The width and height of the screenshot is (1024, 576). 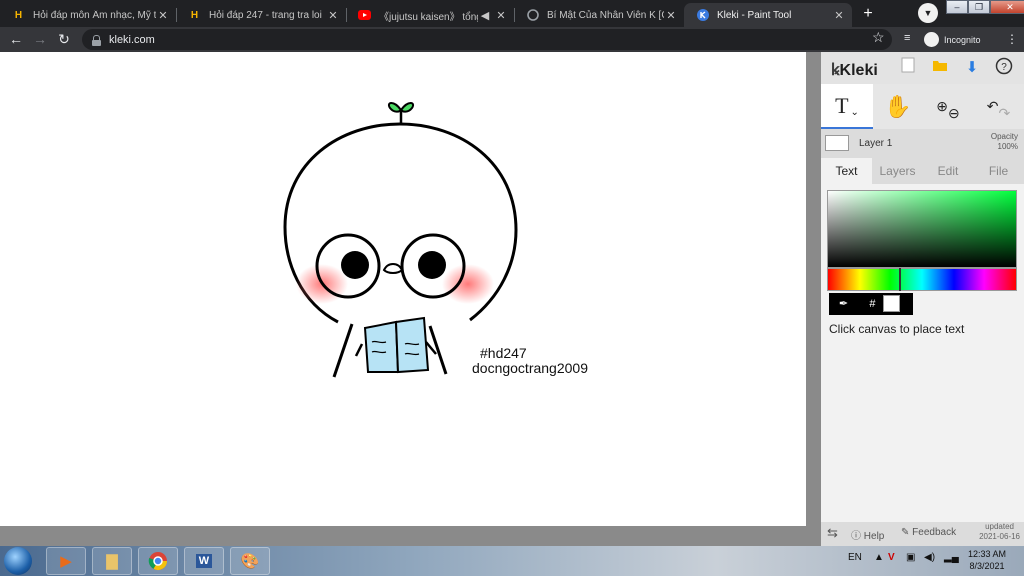 I want to click on word-icon: W, so click(x=204, y=561).